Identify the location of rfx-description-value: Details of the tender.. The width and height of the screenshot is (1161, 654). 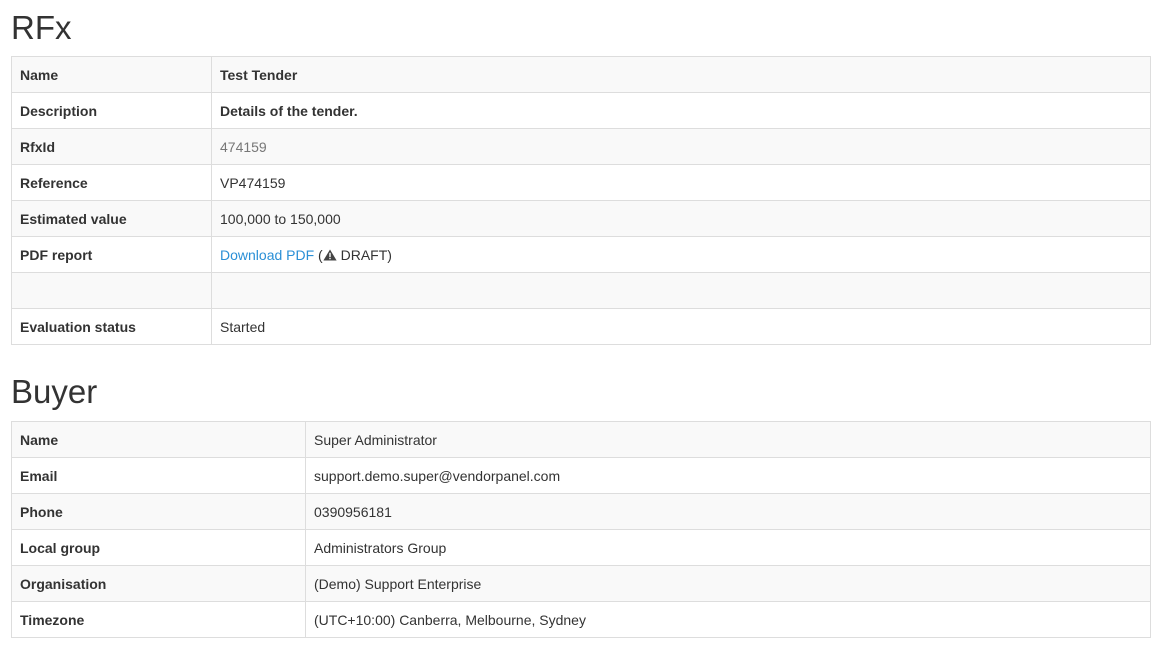
(681, 110).